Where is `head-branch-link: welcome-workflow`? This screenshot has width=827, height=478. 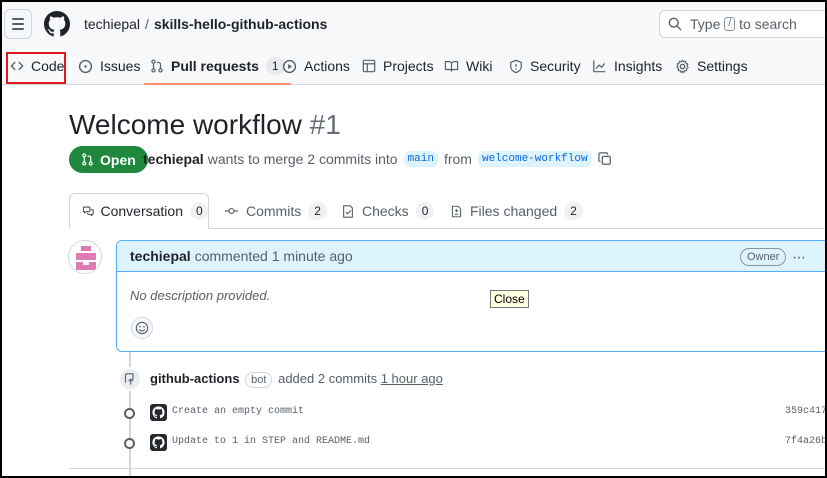 head-branch-link: welcome-workflow is located at coordinates (534, 159).